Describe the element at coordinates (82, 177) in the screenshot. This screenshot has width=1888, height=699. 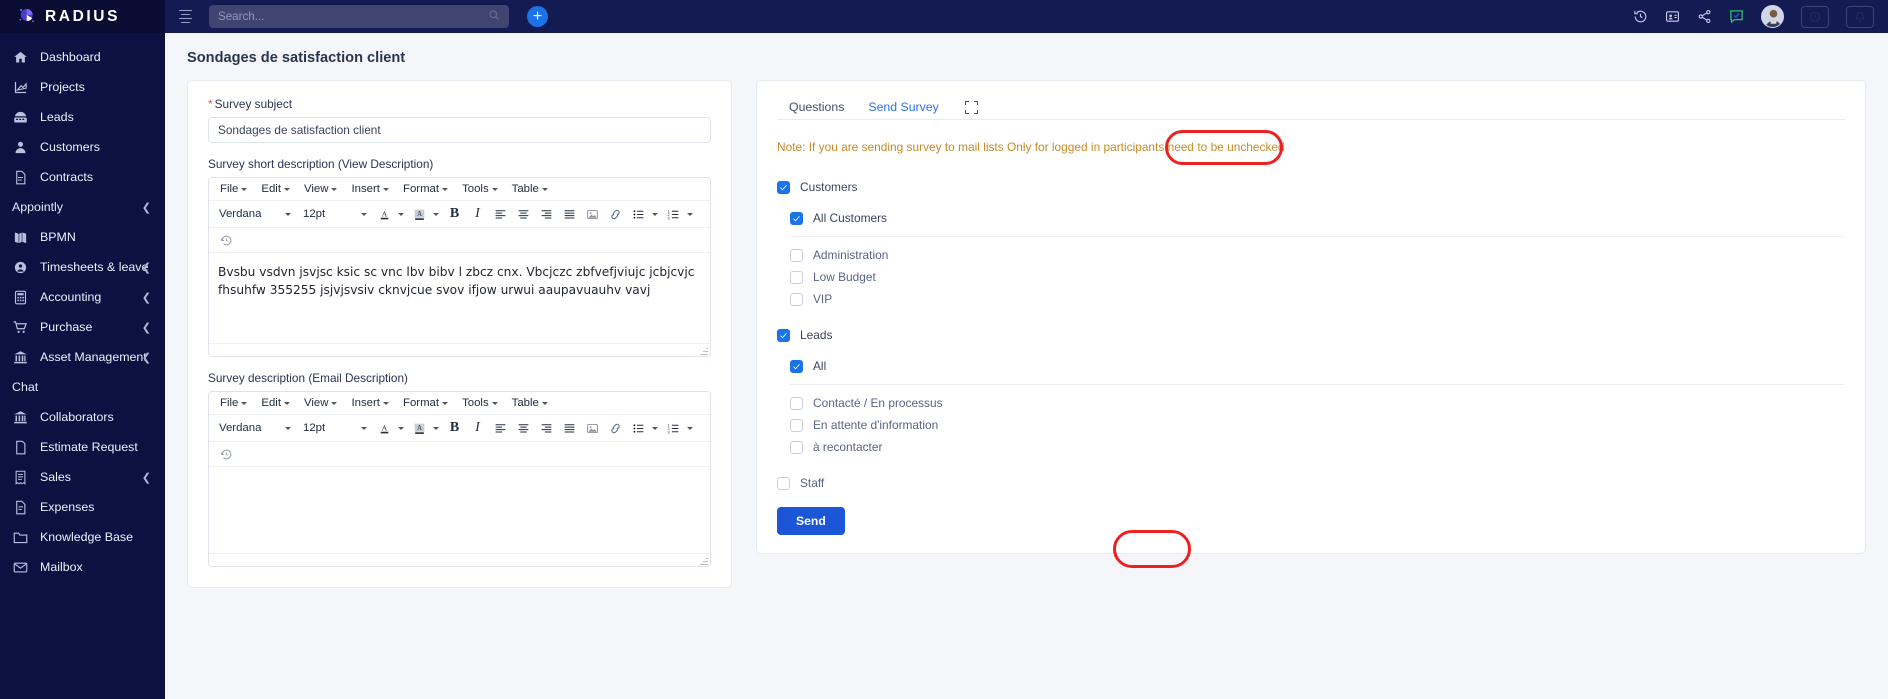
I see `sidebar-item-contracts: Contracts` at that location.